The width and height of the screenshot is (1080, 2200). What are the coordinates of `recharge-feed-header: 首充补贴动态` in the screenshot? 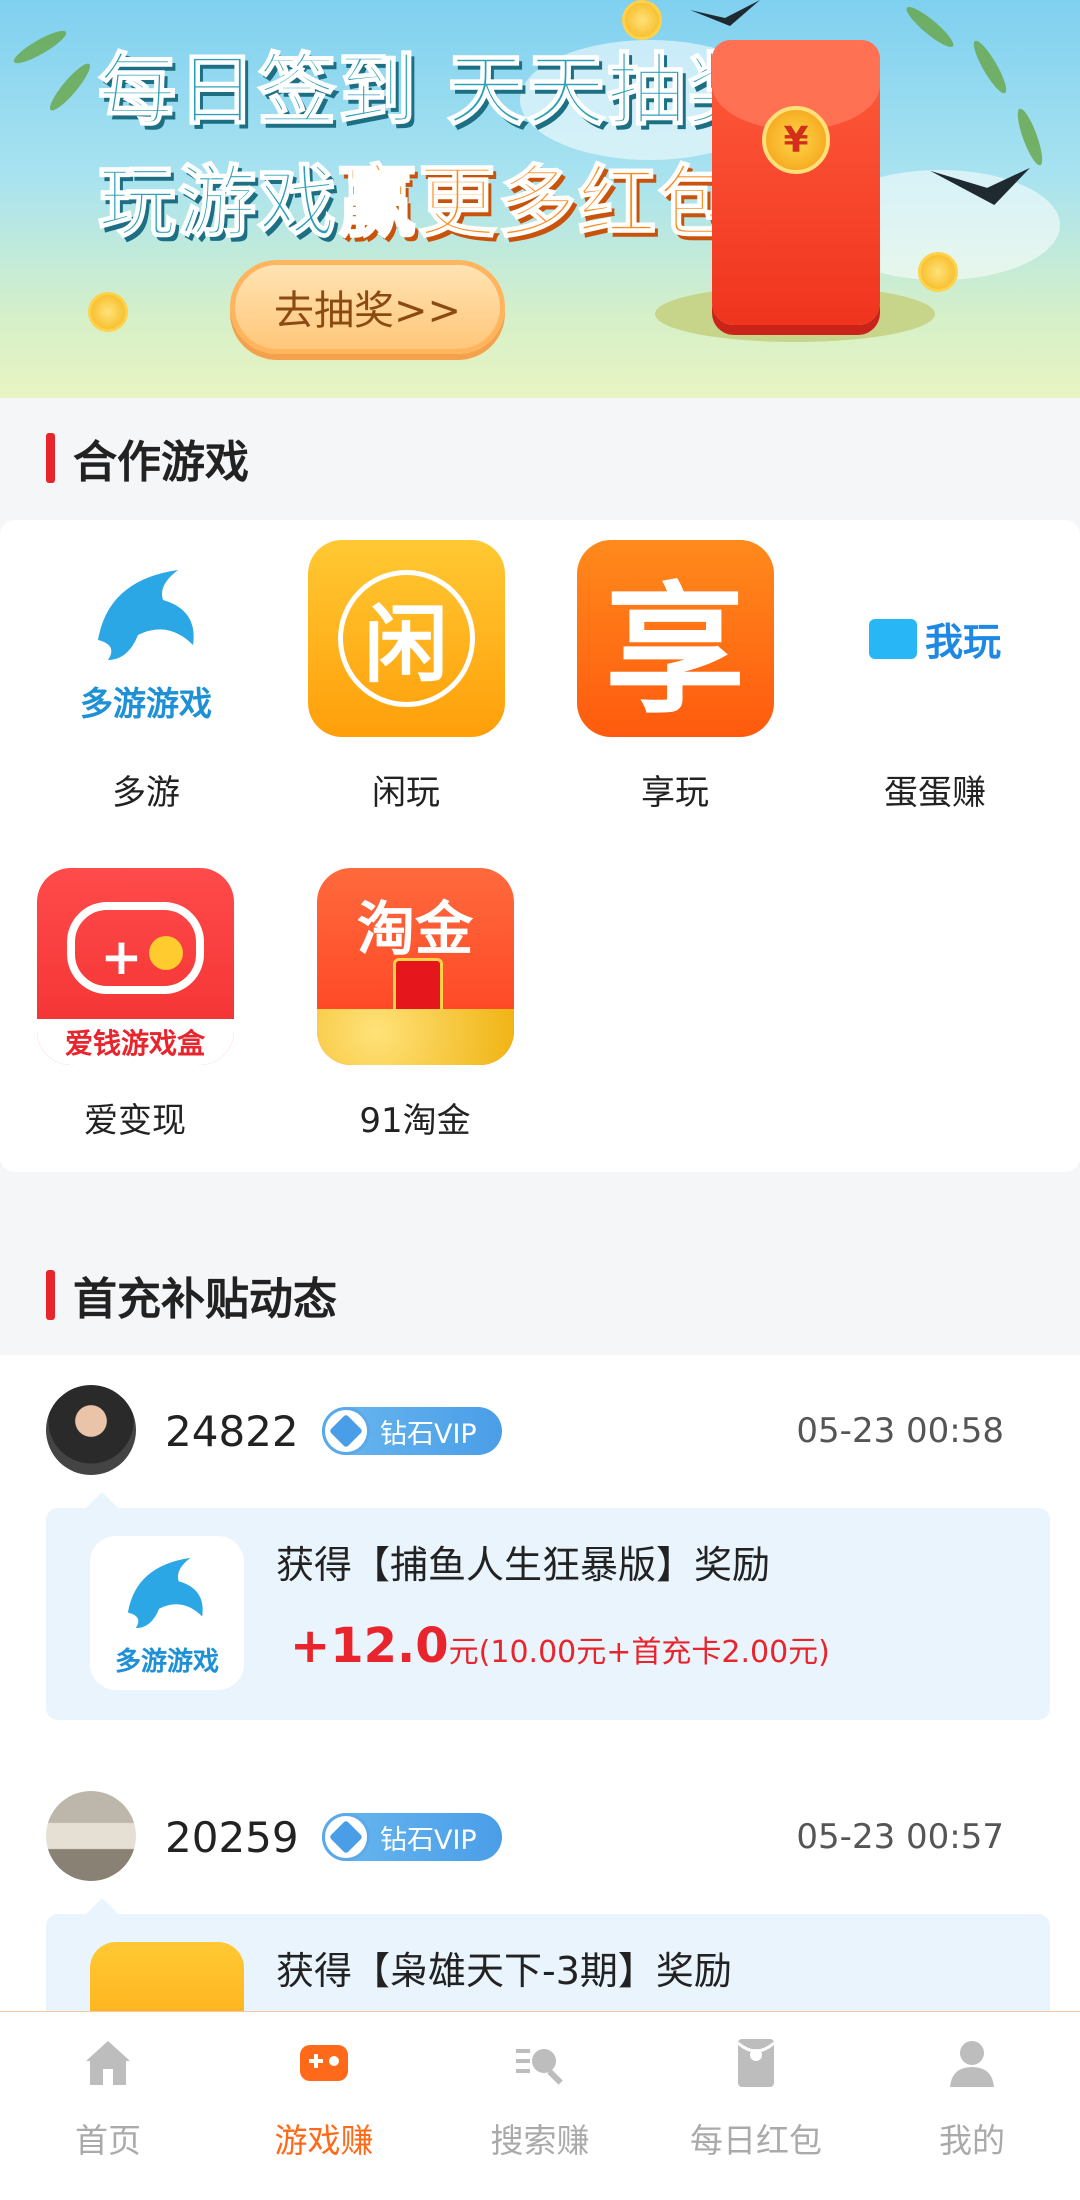 It's located at (540, 1295).